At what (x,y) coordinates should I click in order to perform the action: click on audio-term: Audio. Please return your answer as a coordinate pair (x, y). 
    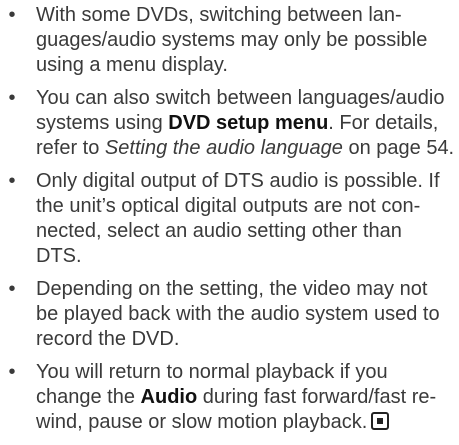
    Looking at the image, I should click on (169, 397).